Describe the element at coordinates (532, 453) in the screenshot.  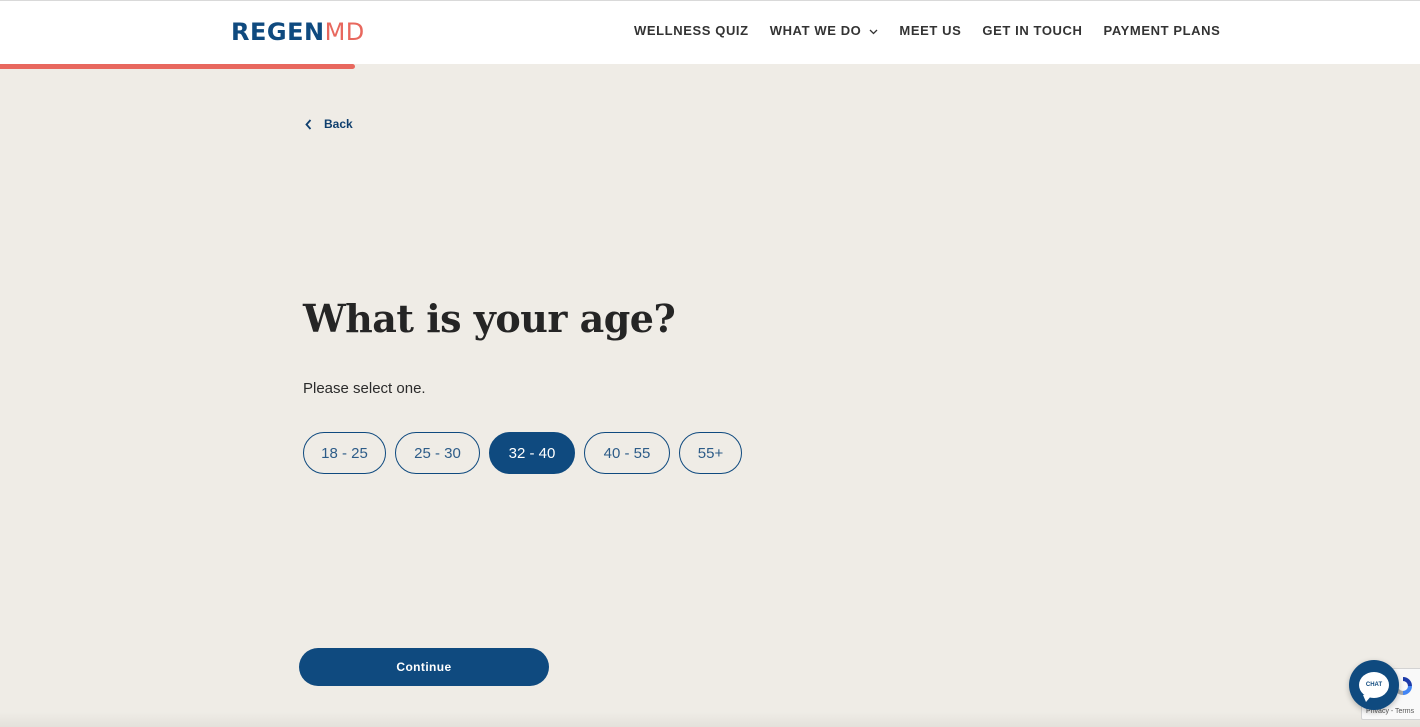
I see `age-option-32-40: 32 - 40` at that location.